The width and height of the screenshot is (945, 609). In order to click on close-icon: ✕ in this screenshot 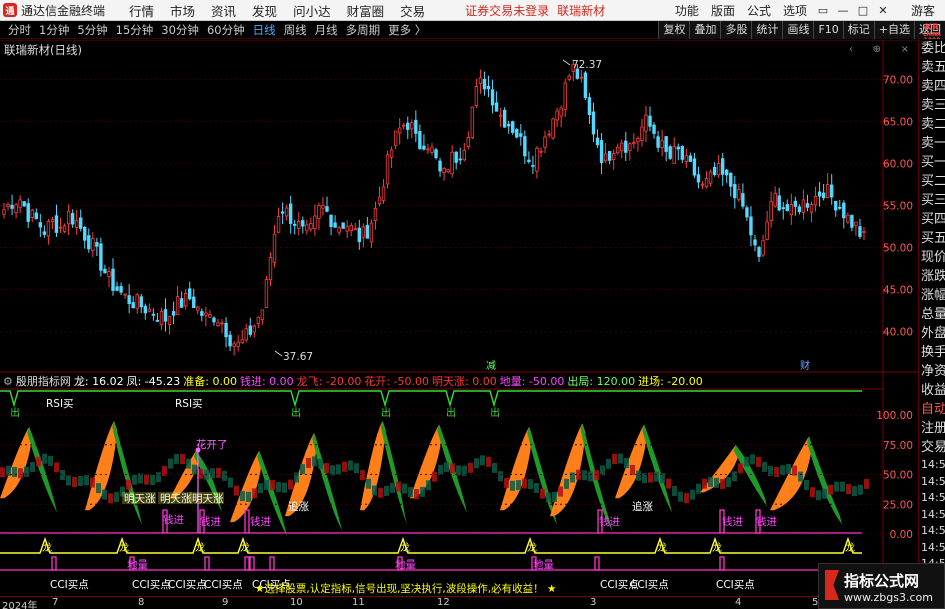, I will do `click(883, 10)`.